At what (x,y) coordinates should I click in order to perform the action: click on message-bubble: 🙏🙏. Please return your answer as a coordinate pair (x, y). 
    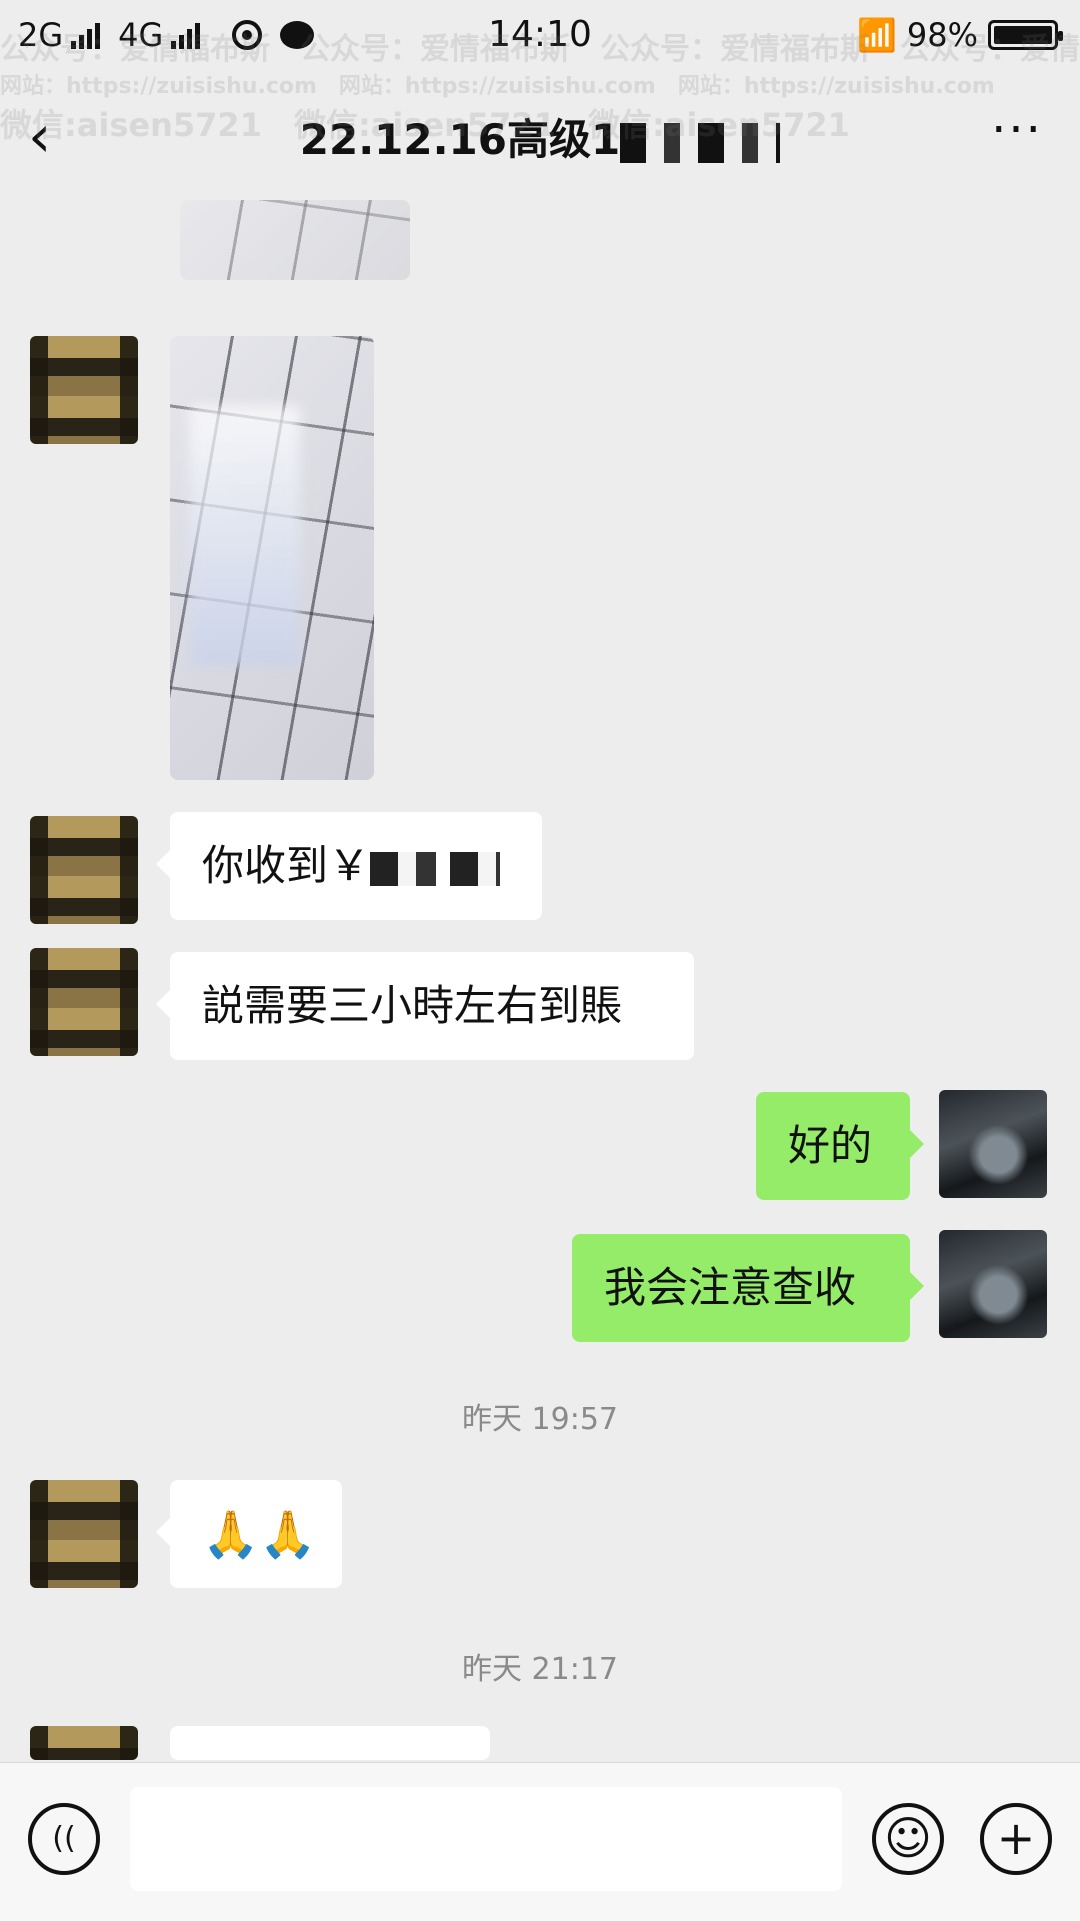
    Looking at the image, I should click on (249, 1534).